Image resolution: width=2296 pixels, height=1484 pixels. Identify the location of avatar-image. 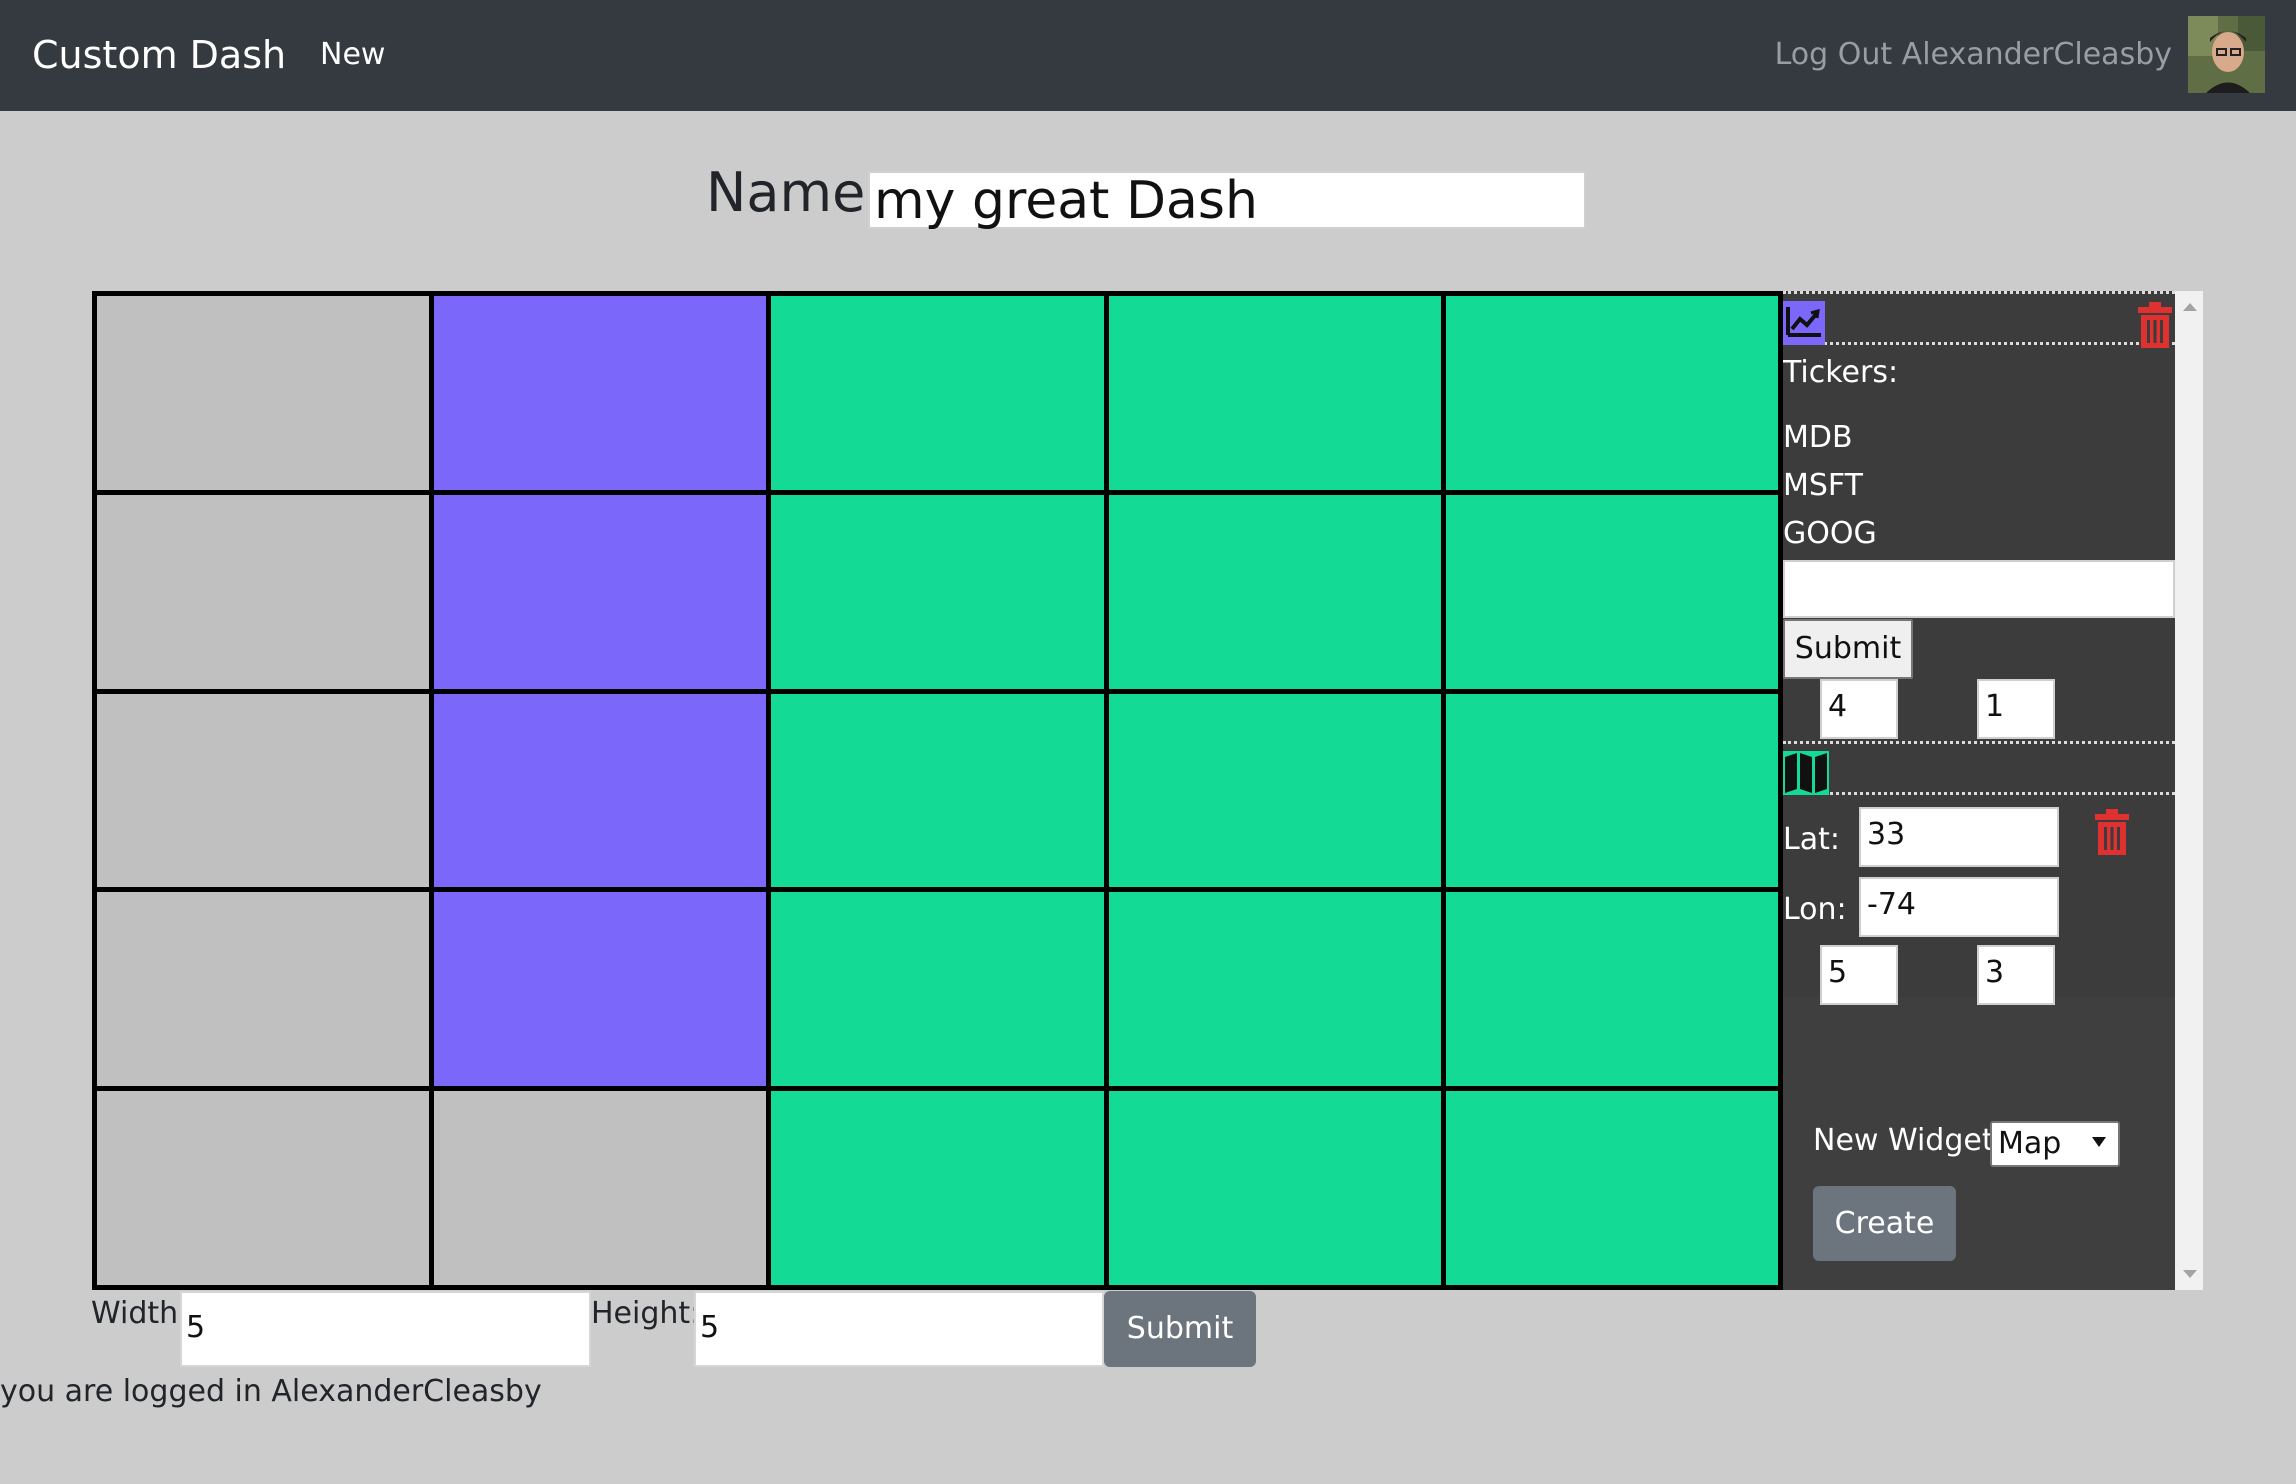
(2226, 54).